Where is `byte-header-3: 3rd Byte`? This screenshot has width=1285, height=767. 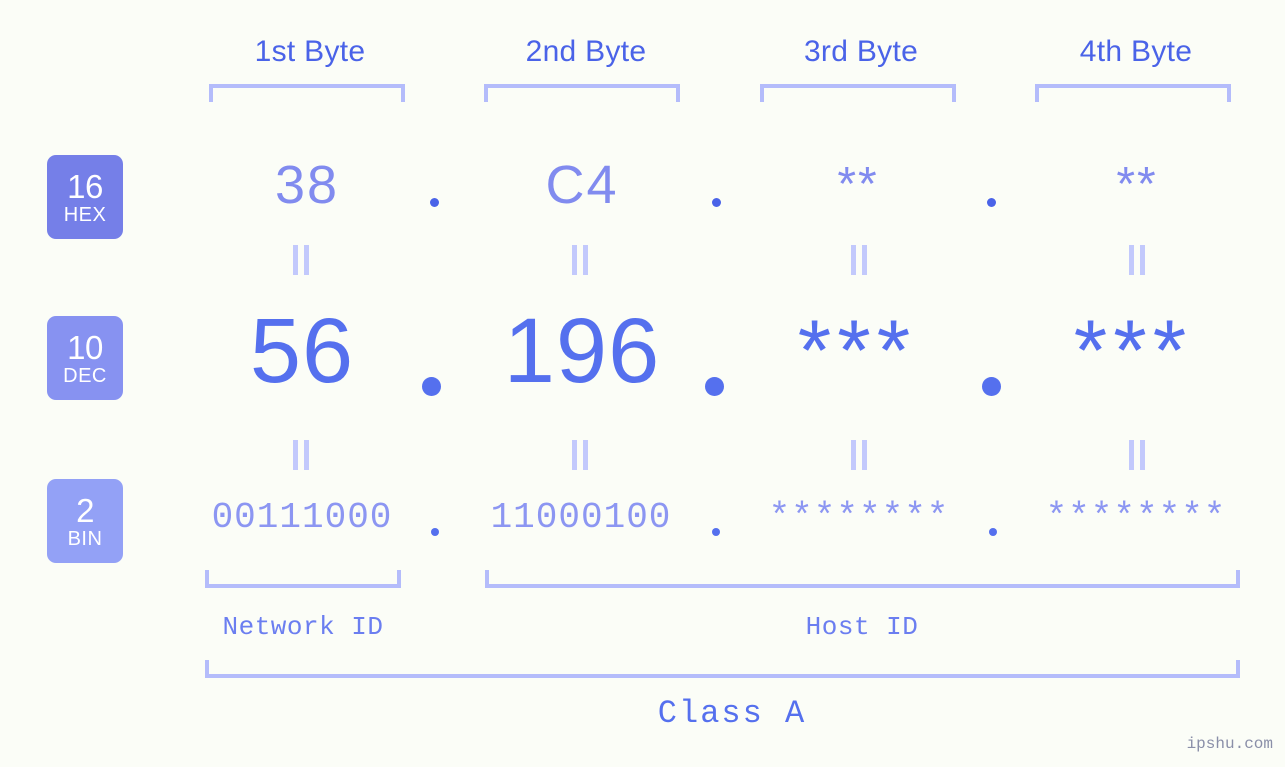 byte-header-3: 3rd Byte is located at coordinates (861, 51).